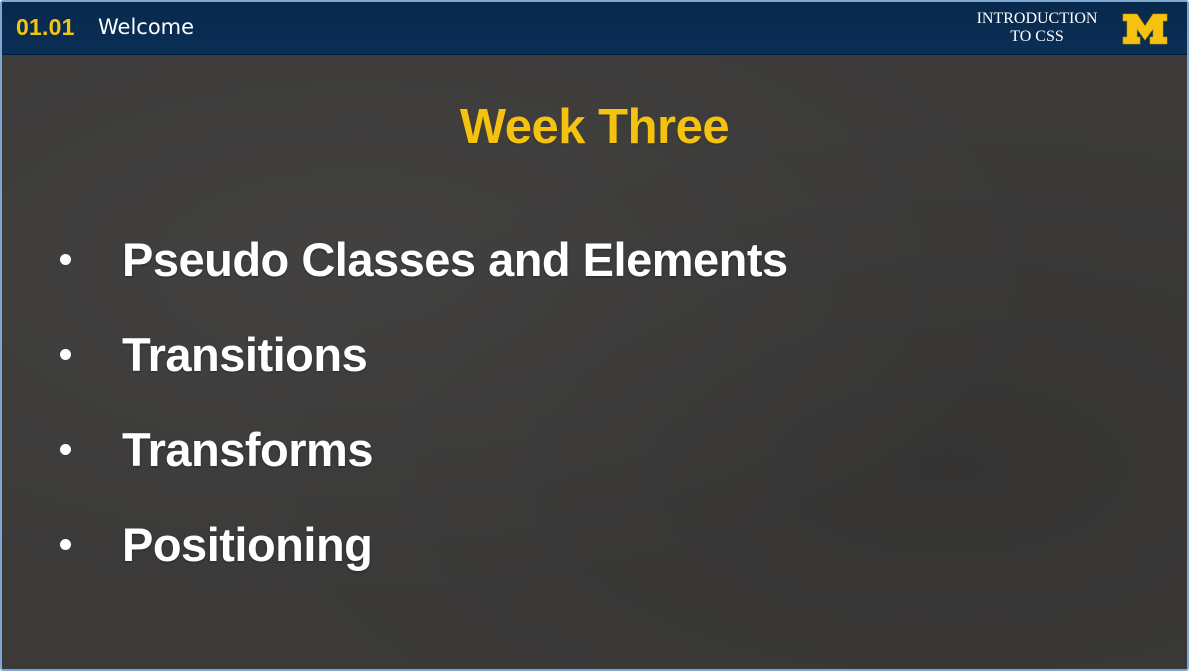 The height and width of the screenshot is (671, 1189). I want to click on course-name-line1: INTRODUCTION, so click(1037, 18).